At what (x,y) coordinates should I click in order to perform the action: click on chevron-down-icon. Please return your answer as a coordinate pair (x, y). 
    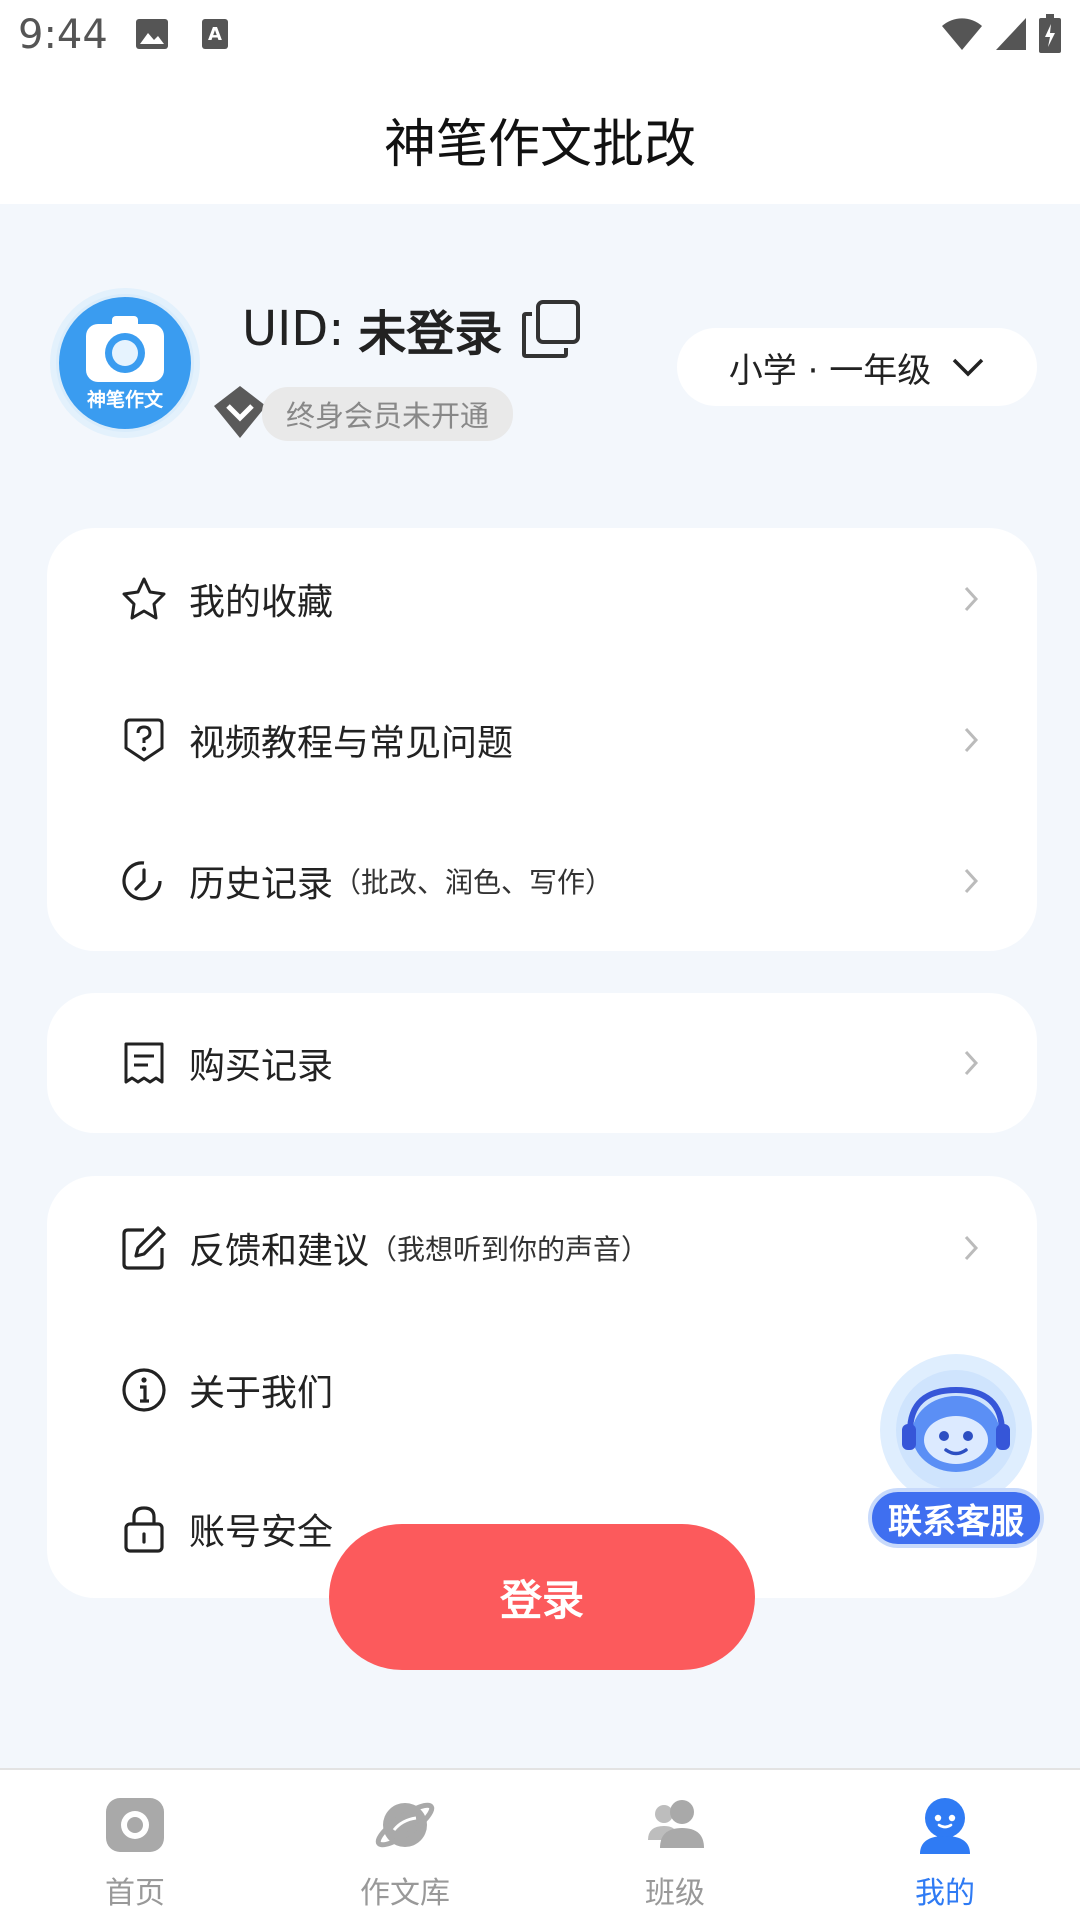
    Looking at the image, I should click on (968, 367).